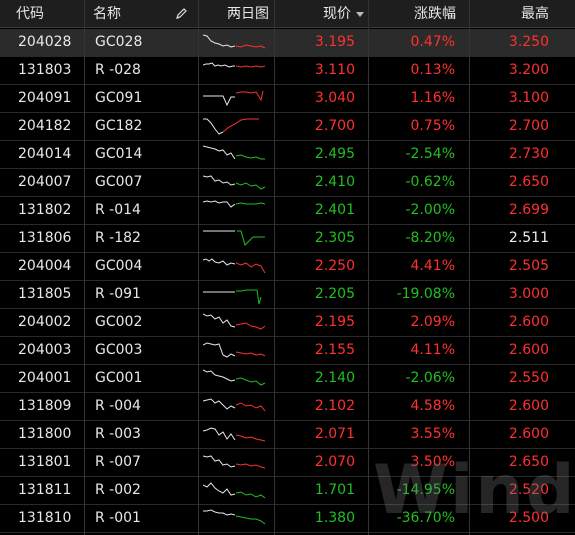 The width and height of the screenshot is (575, 535). What do you see at coordinates (45, 462) in the screenshot?
I see `security-code: 131801` at bounding box center [45, 462].